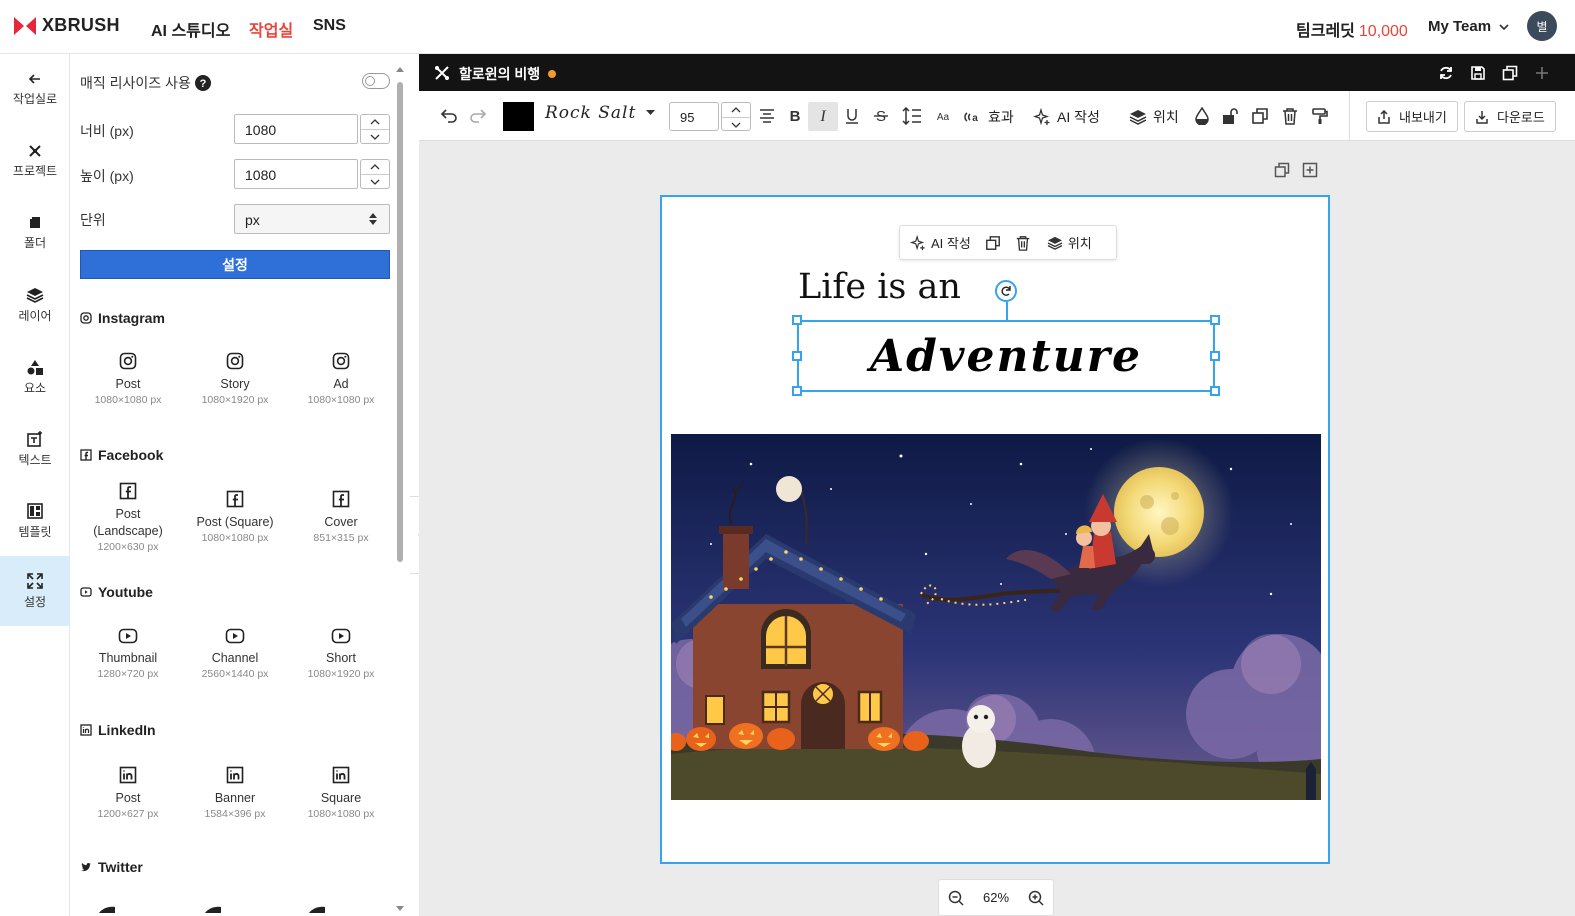 This screenshot has height=916, width=1575. I want to click on preset-youtube-channel: Channel 2560×1440 px, so click(235, 654).